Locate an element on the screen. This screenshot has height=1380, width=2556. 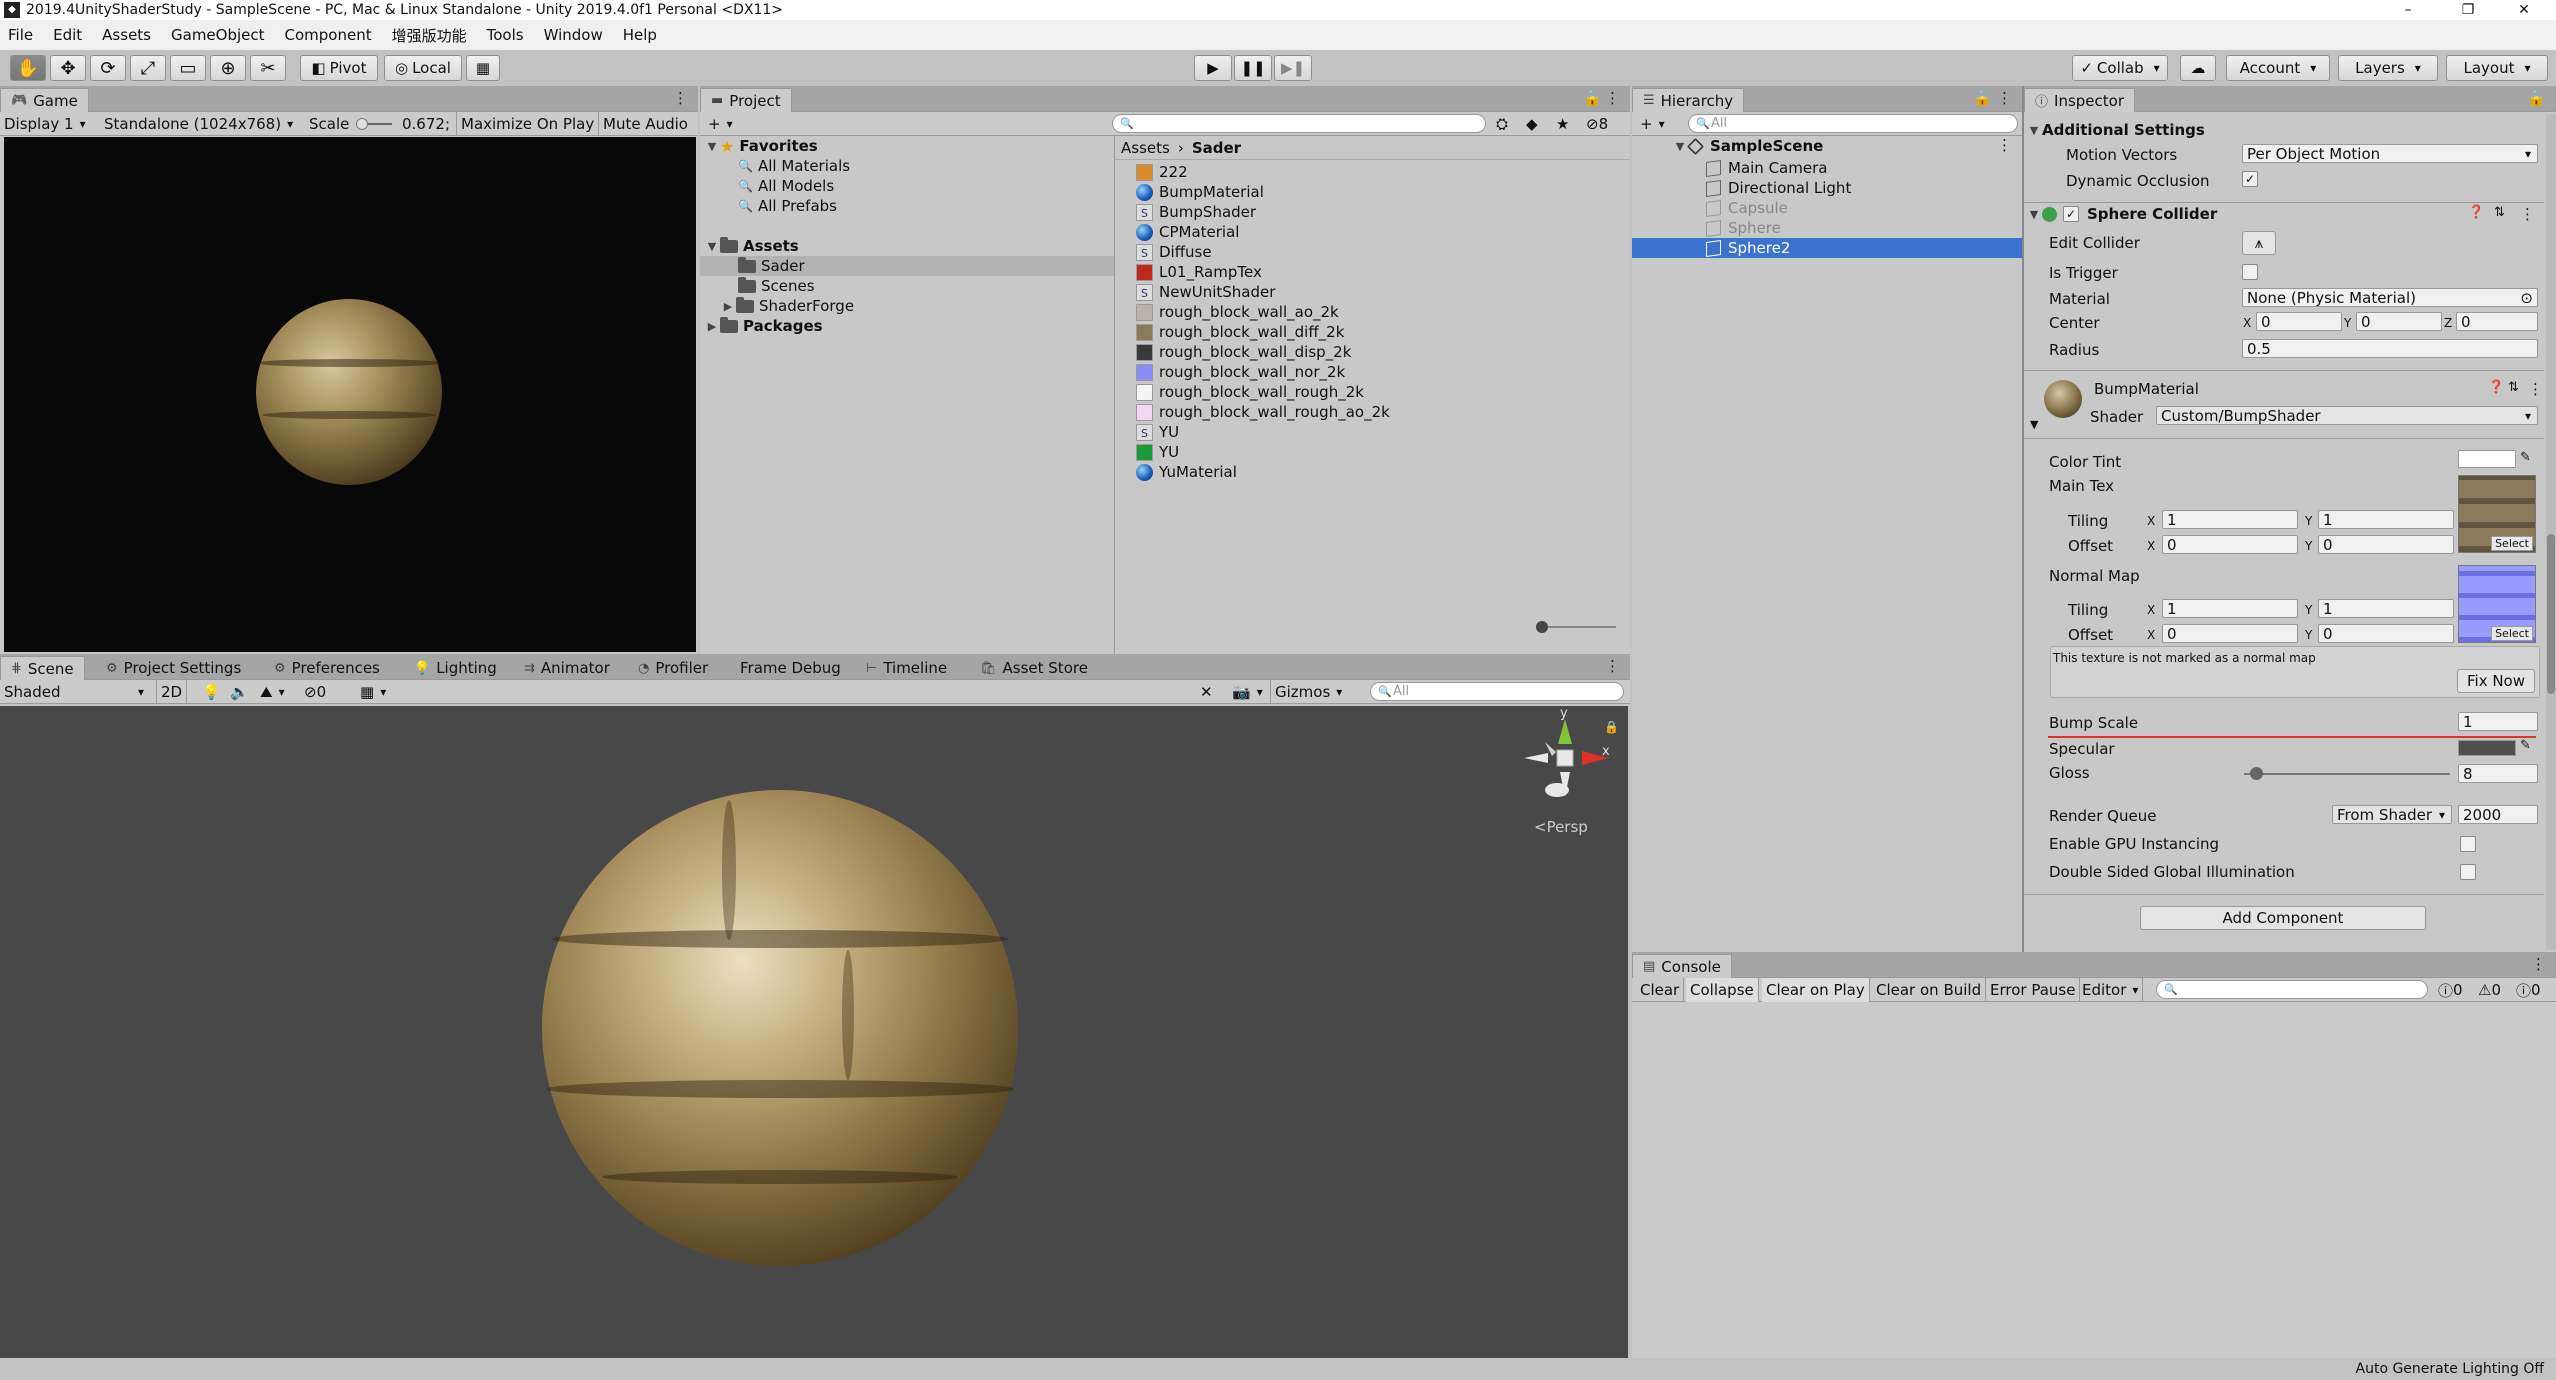
game-viewport is located at coordinates (350, 394).